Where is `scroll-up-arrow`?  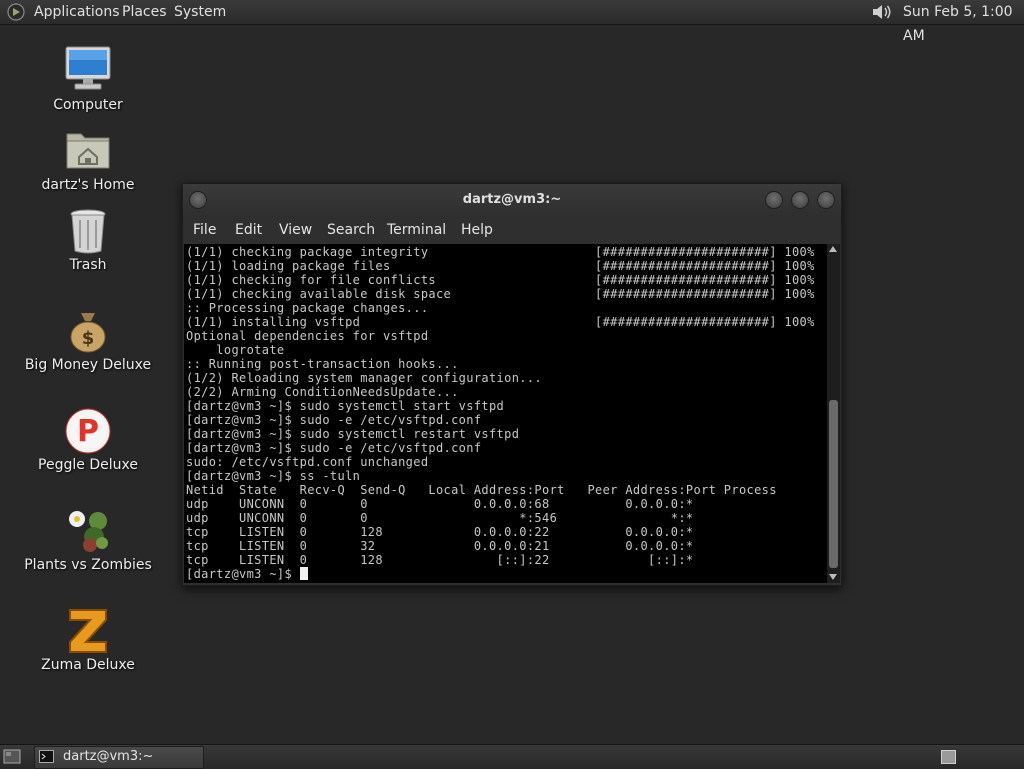
scroll-up-arrow is located at coordinates (833, 249).